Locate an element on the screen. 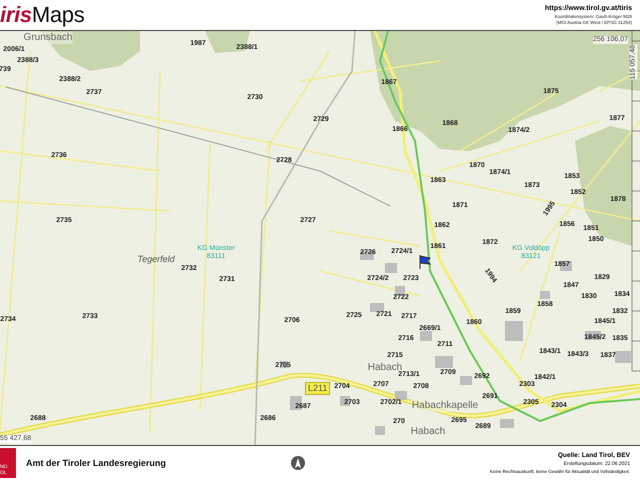 This screenshot has width=640, height=480. flag-icon is located at coordinates (424, 262).